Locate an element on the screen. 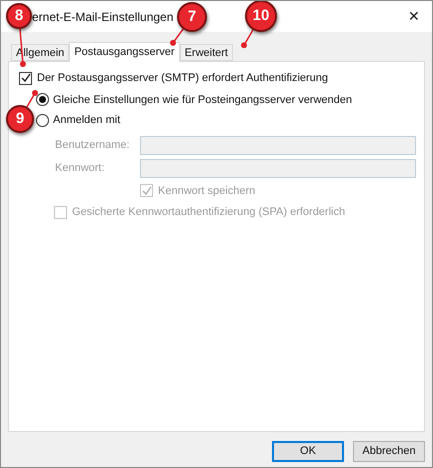  checkbox-label: Der Postausgangsserver (SMTP) erfordert Authentifizierung is located at coordinates (182, 78).